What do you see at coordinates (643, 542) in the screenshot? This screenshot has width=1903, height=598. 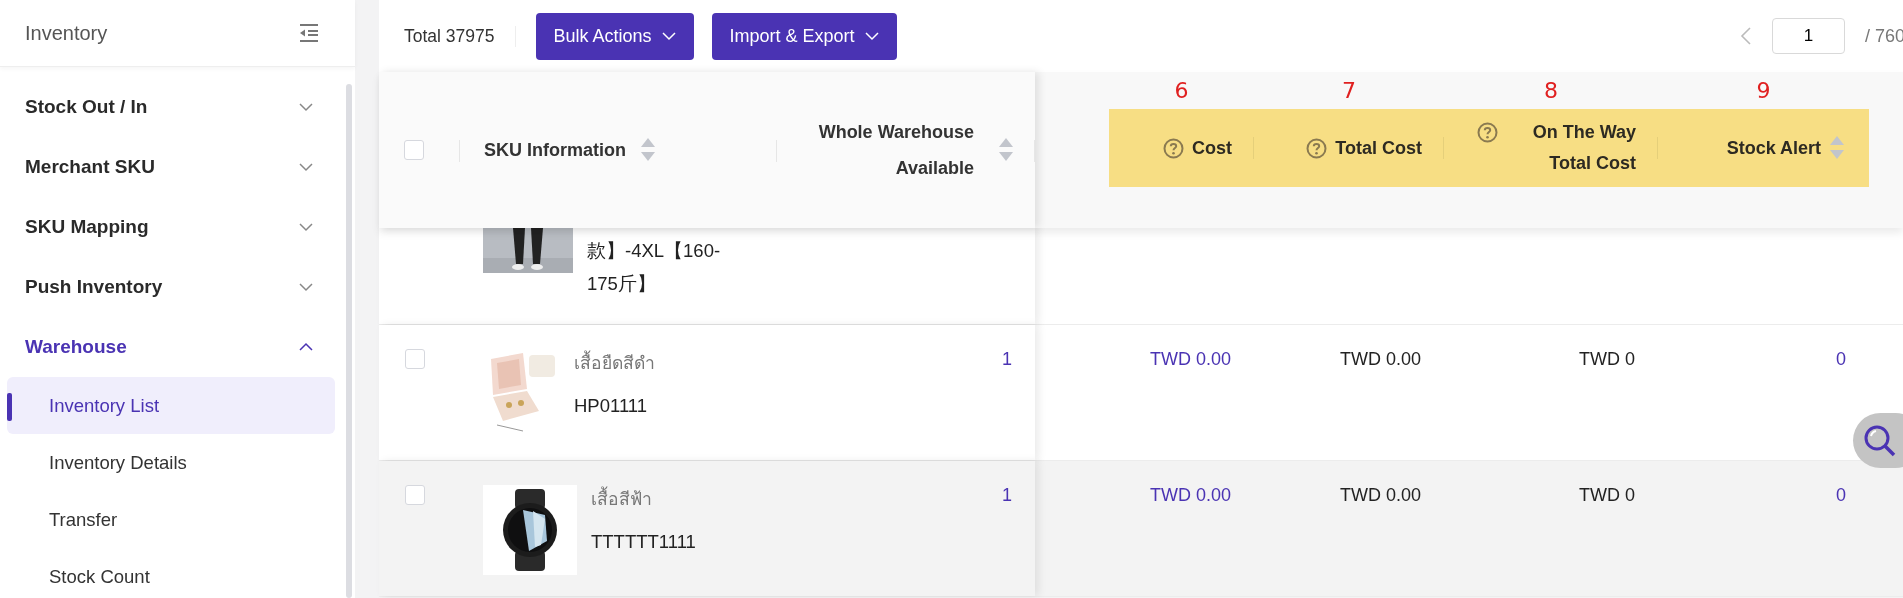 I see `sku-code: TTTTTT1111` at bounding box center [643, 542].